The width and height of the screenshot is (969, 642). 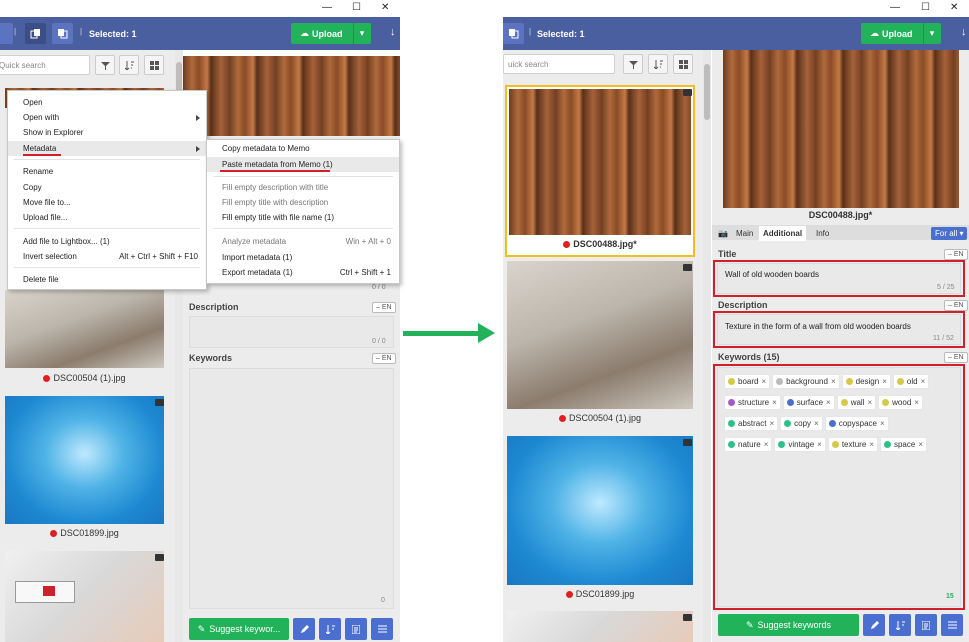 I want to click on menu-item-open-with: Open with, so click(x=107, y=117).